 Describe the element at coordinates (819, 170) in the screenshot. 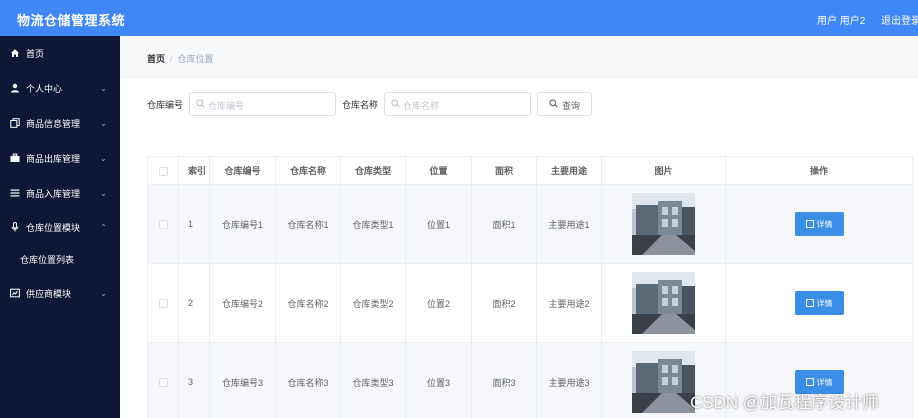

I see `column-header: 操作` at that location.